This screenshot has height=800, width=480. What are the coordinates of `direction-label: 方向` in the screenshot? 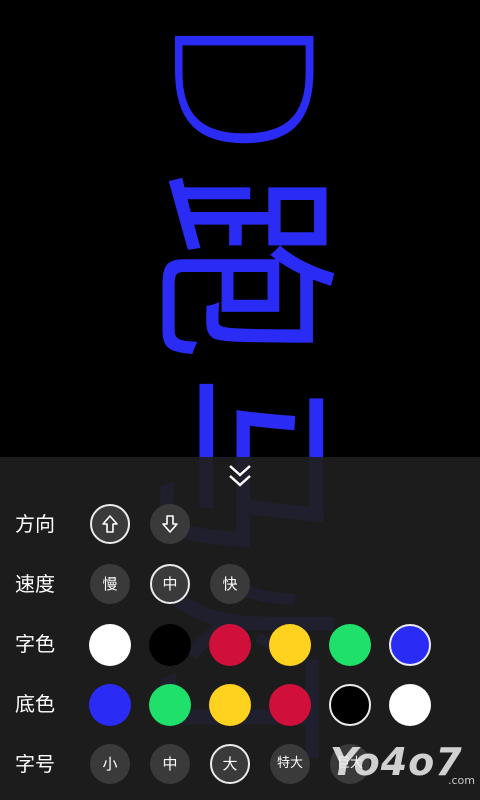 It's located at (35, 524).